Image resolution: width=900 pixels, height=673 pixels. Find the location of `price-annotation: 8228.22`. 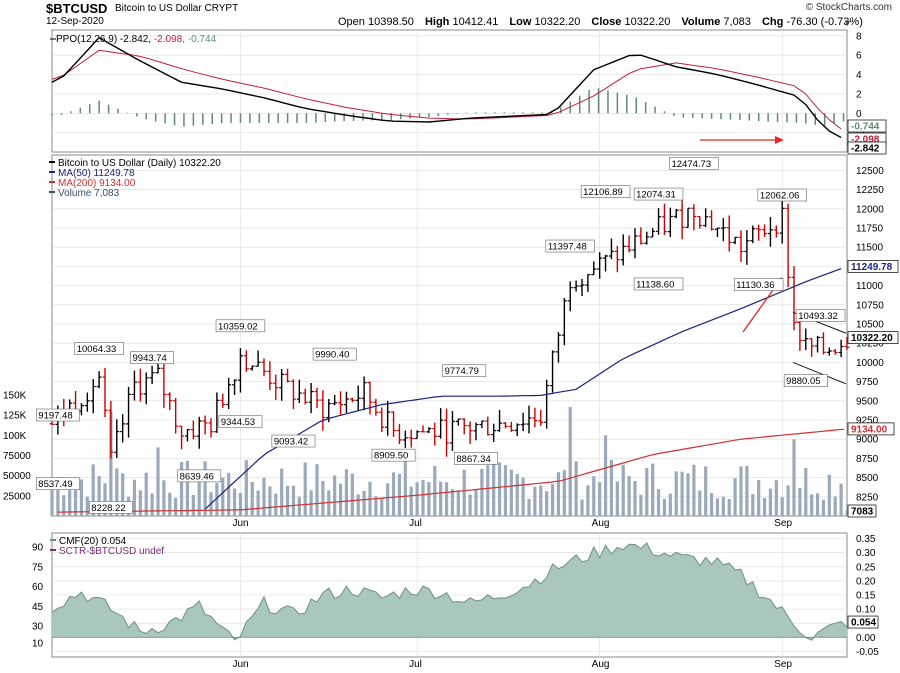

price-annotation: 8228.22 is located at coordinates (108, 508).